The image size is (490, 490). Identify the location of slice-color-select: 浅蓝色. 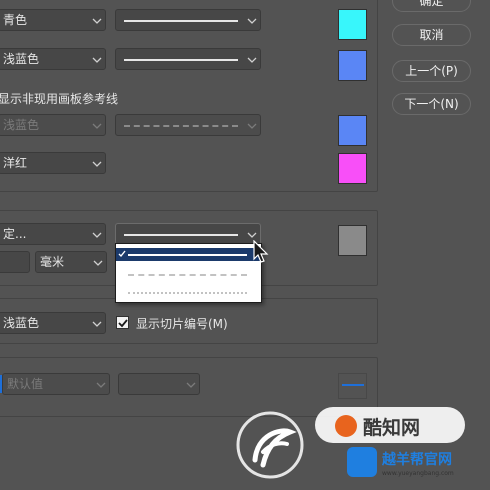
(53, 323).